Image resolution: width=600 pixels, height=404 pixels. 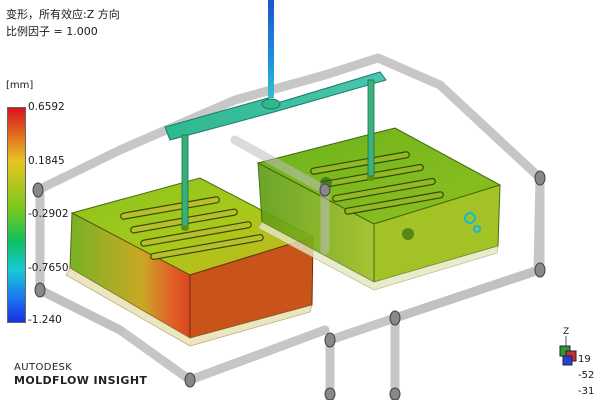 I want to click on sprue, so click(x=271, y=49).